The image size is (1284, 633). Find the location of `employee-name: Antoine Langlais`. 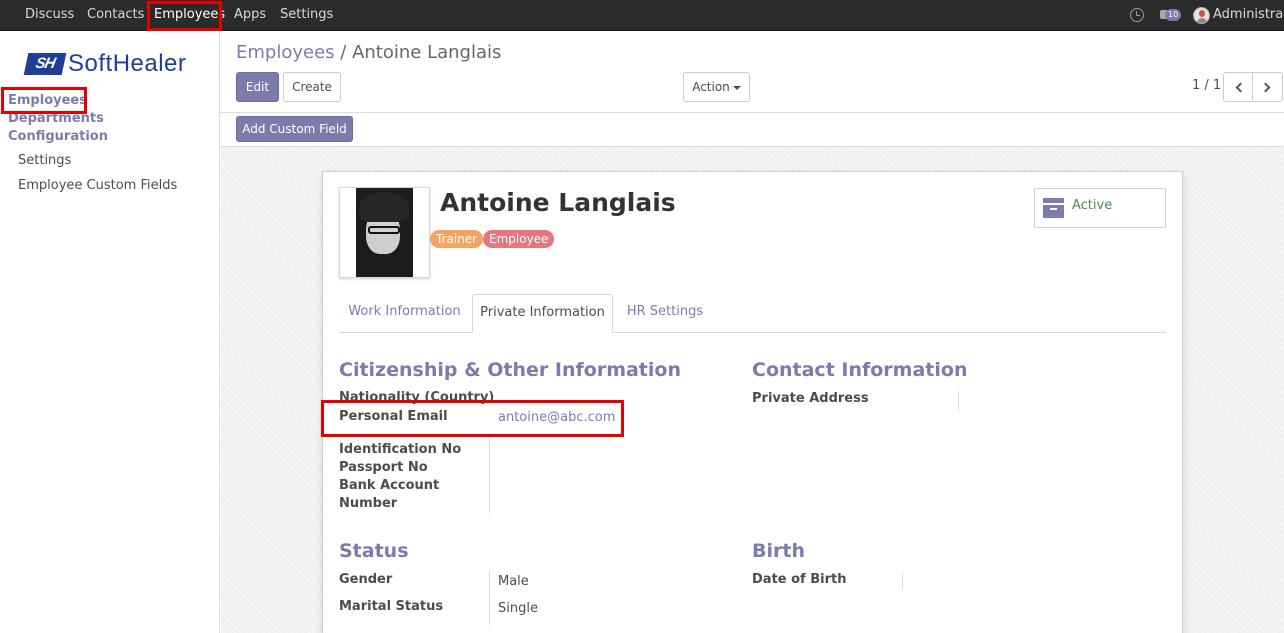

employee-name: Antoine Langlais is located at coordinates (558, 202).